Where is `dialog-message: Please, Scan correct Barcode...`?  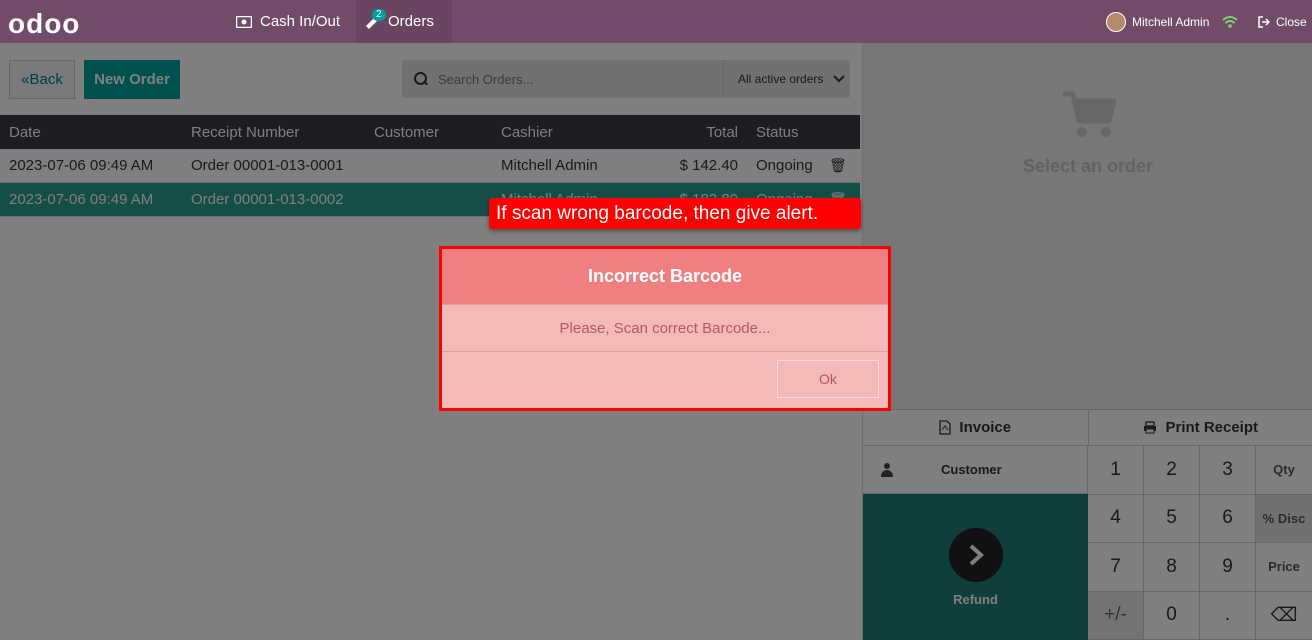
dialog-message: Please, Scan correct Barcode... is located at coordinates (665, 328).